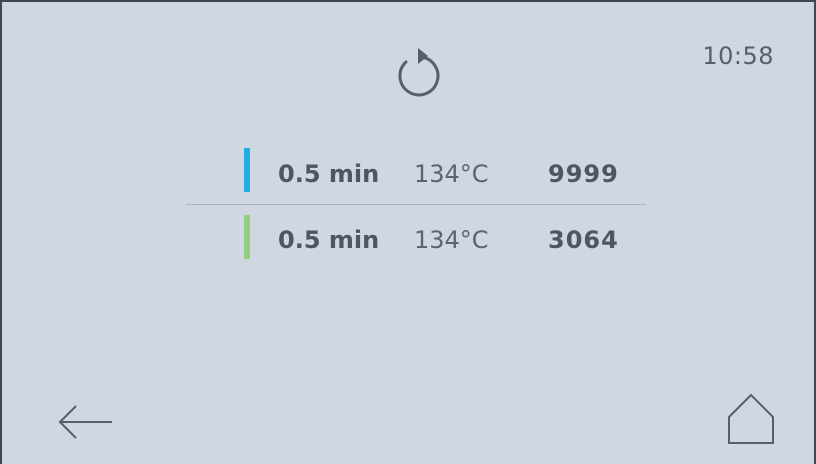  I want to click on back-button, so click(86, 422).